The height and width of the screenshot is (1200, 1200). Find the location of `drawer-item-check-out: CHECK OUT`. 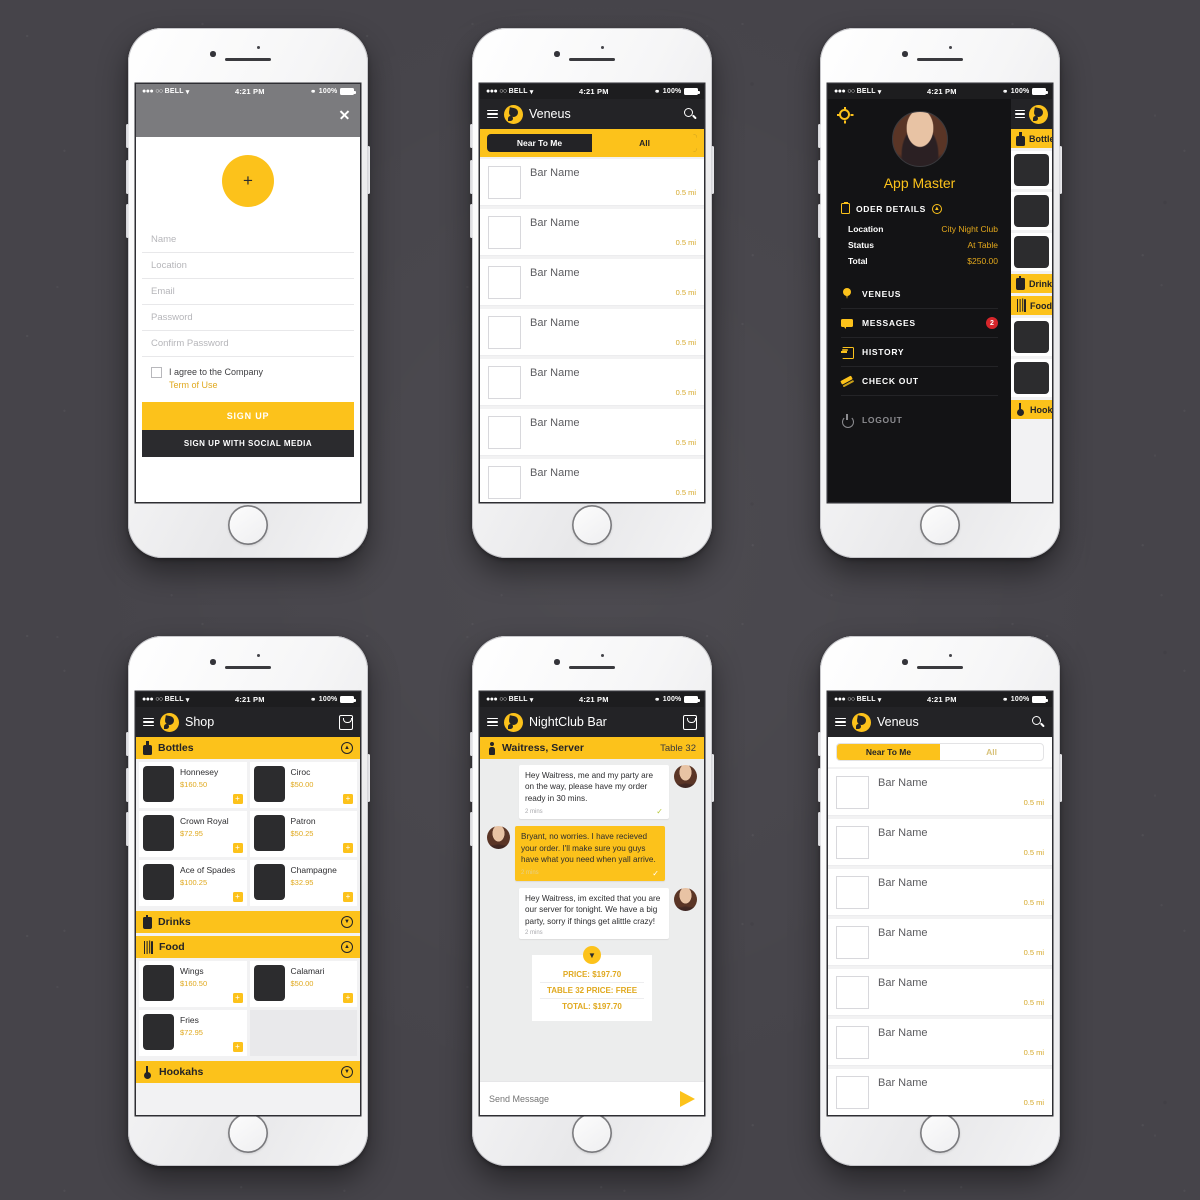

drawer-item-check-out: CHECK OUT is located at coordinates (919, 381).